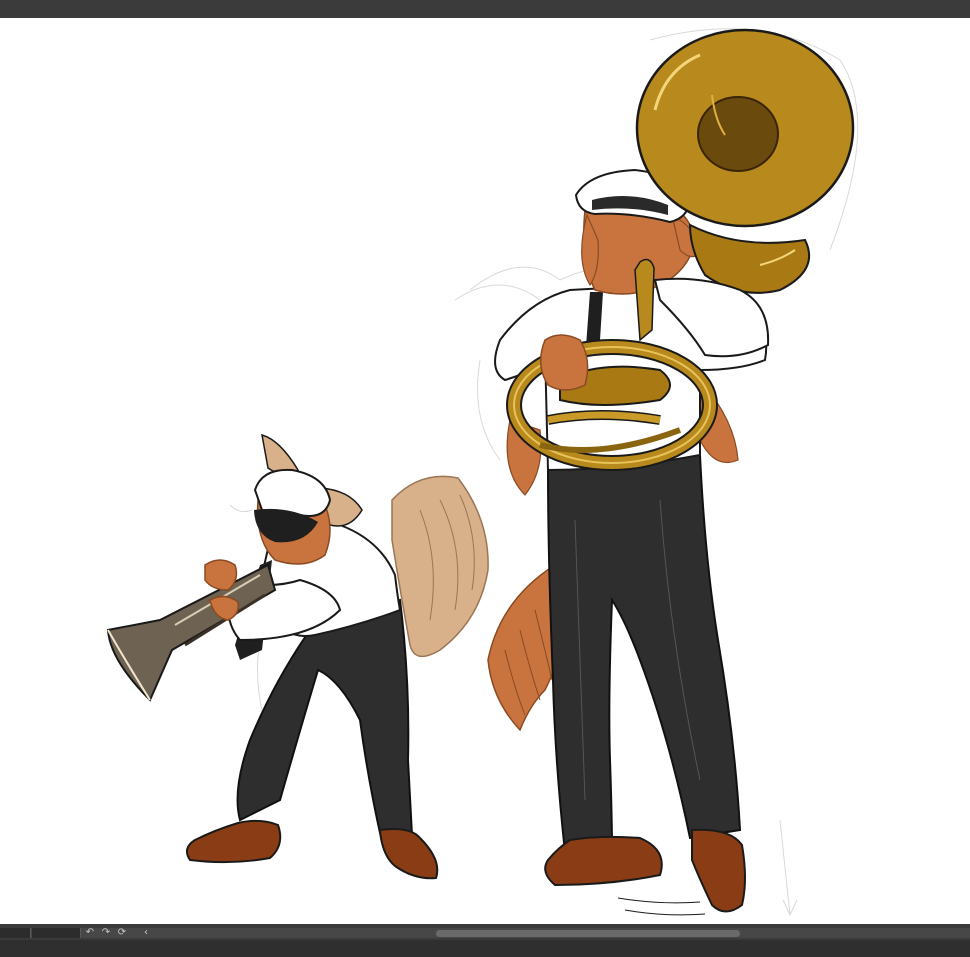 The width and height of the screenshot is (970, 957). Describe the element at coordinates (106, 933) in the screenshot. I see `redo-icon: ↷` at that location.